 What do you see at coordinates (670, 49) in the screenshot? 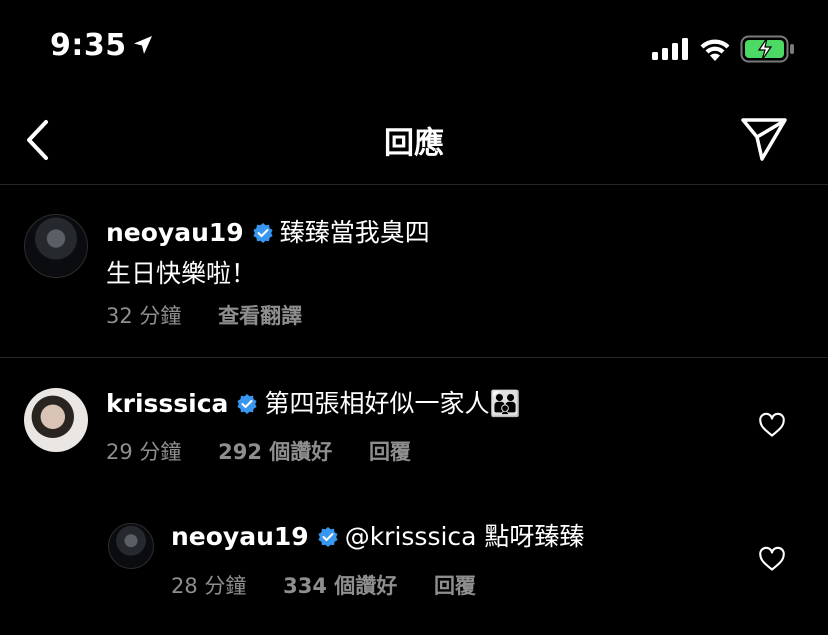
I see `signal-icon` at bounding box center [670, 49].